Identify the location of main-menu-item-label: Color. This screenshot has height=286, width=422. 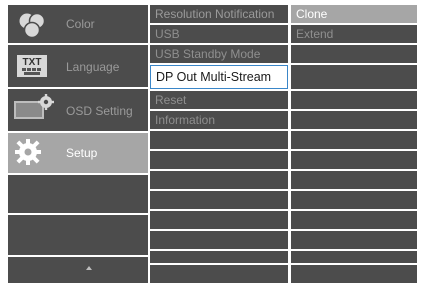
(80, 24).